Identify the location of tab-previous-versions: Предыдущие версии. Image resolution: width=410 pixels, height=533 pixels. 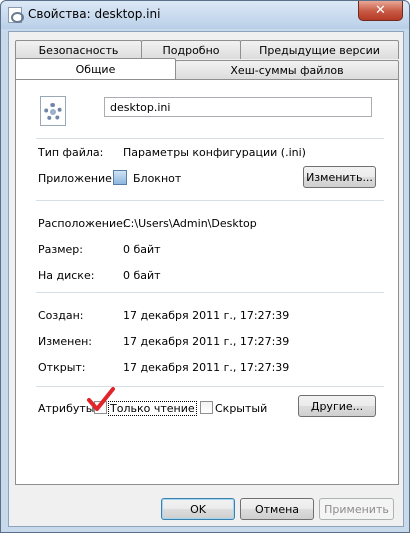
(319, 49).